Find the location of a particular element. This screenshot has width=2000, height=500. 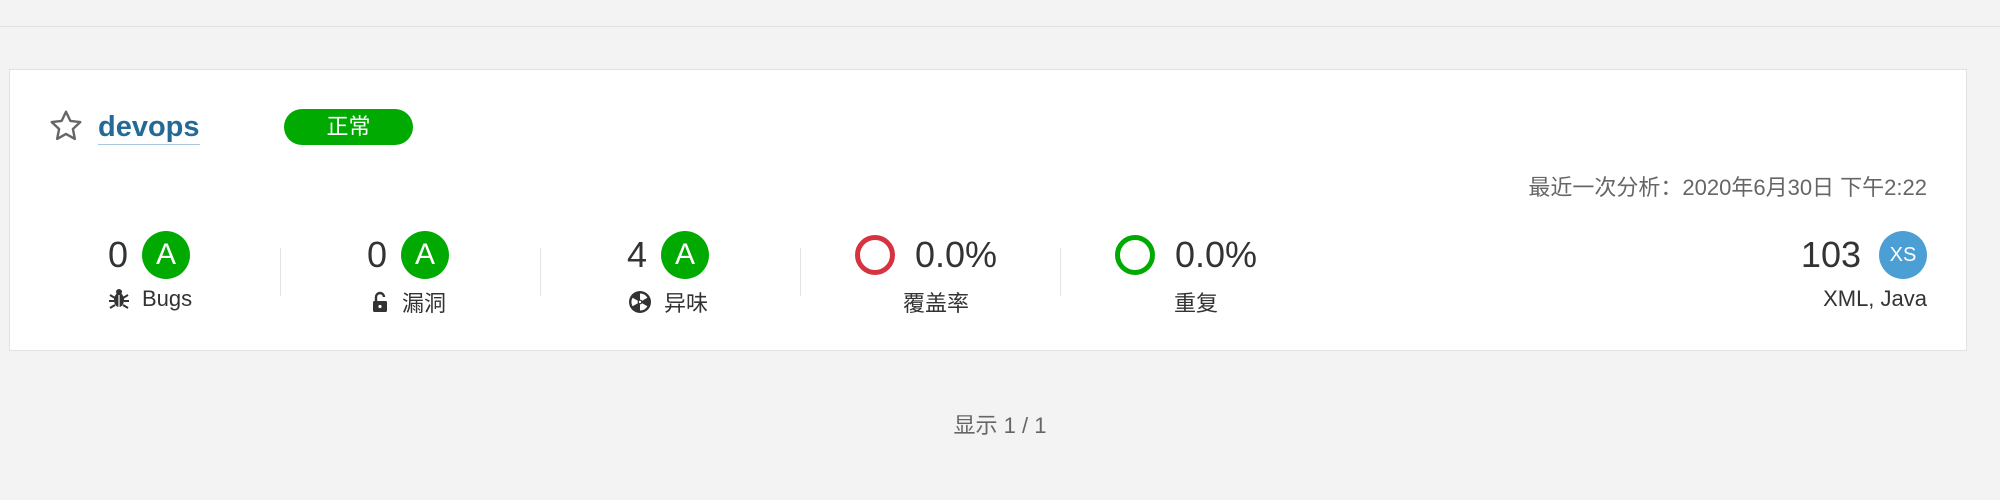

duplications-ring-icon is located at coordinates (1135, 255).